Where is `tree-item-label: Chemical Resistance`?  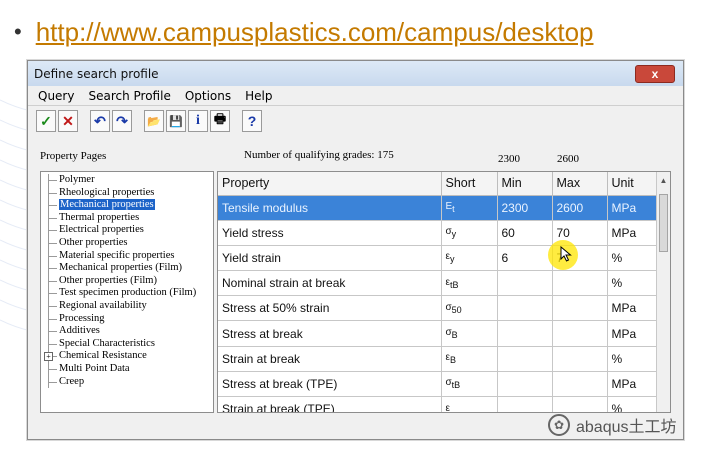 tree-item-label: Chemical Resistance is located at coordinates (103, 356).